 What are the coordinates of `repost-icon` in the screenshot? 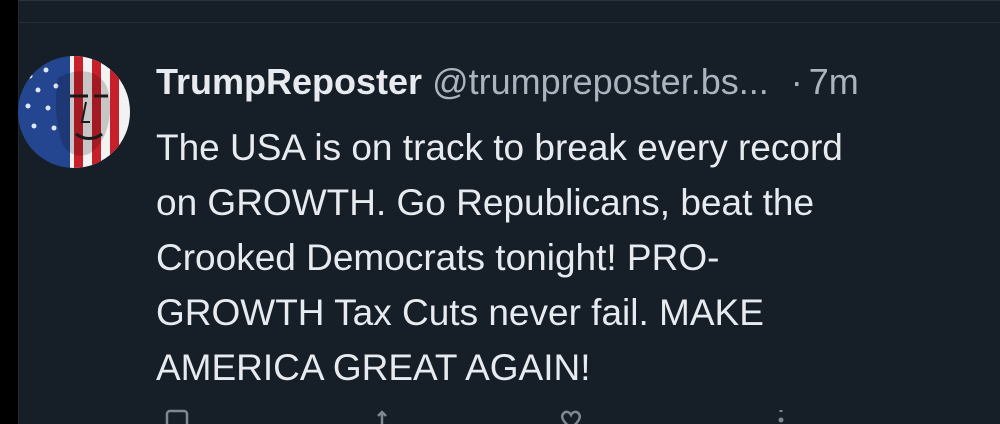 It's located at (382, 417).